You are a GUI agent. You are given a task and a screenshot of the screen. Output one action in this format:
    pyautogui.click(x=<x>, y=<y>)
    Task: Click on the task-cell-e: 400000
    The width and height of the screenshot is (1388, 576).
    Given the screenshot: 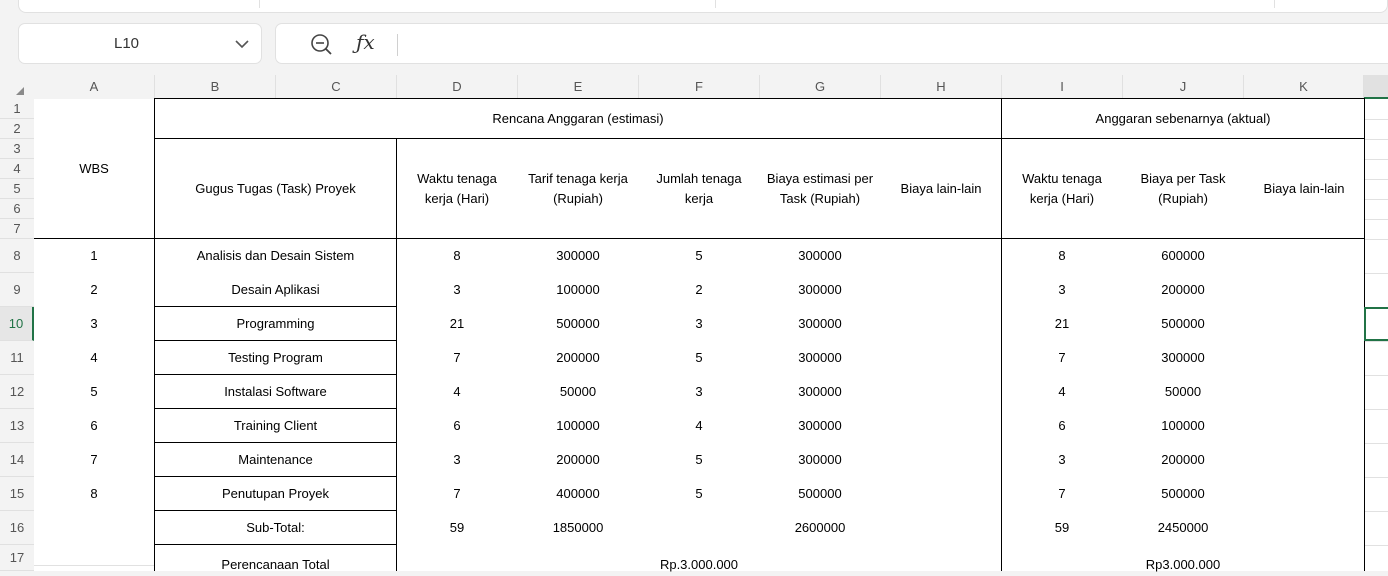 What is the action you would take?
    pyautogui.click(x=578, y=494)
    